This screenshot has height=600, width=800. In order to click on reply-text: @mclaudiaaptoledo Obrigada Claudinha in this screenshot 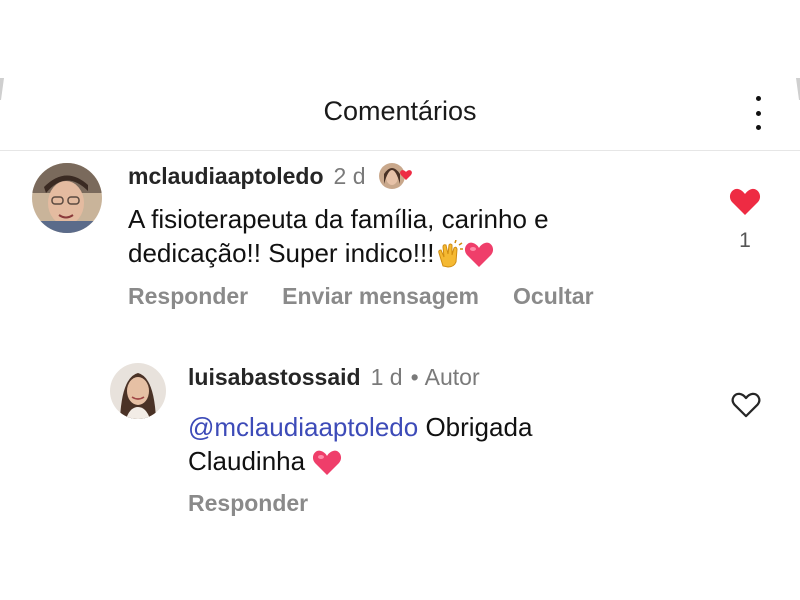, I will do `click(438, 444)`.